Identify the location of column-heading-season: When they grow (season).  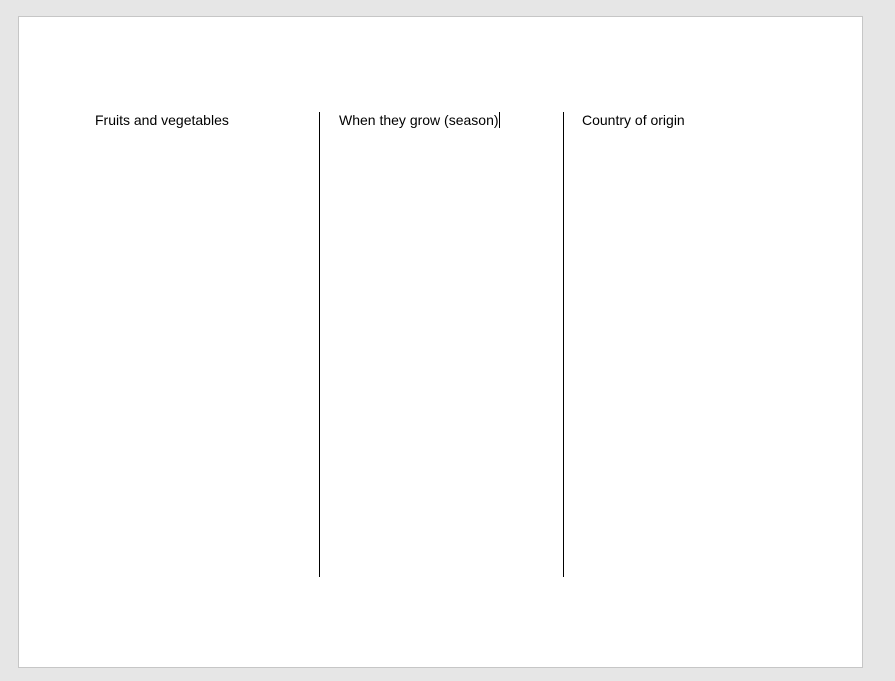
(419, 120).